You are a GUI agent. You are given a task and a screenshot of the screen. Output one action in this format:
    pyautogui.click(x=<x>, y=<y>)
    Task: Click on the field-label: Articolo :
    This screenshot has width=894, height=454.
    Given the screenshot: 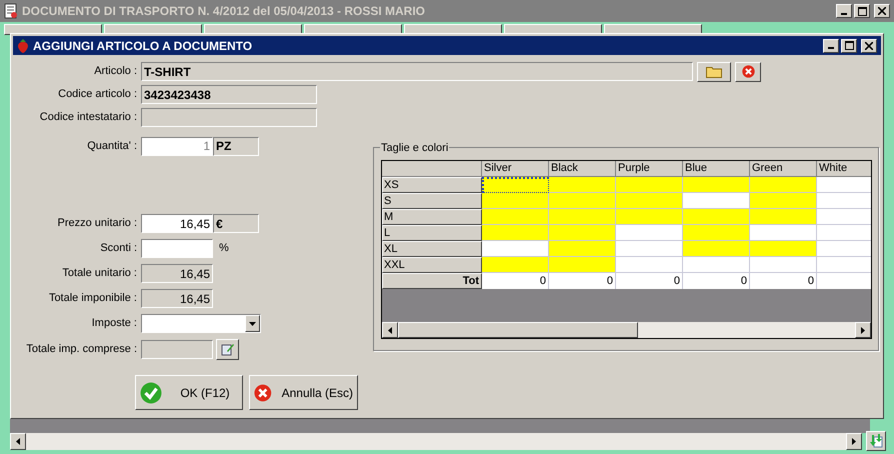 What is the action you would take?
    pyautogui.click(x=115, y=72)
    